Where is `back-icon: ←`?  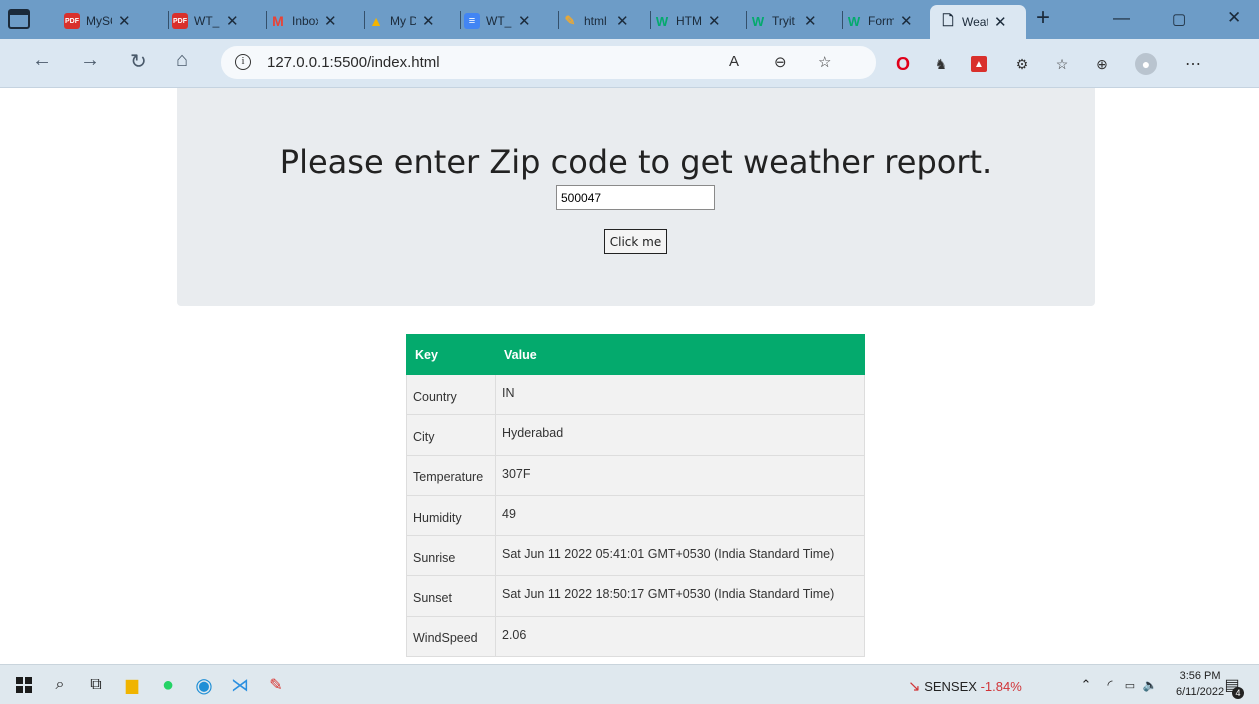
back-icon: ← is located at coordinates (42, 60).